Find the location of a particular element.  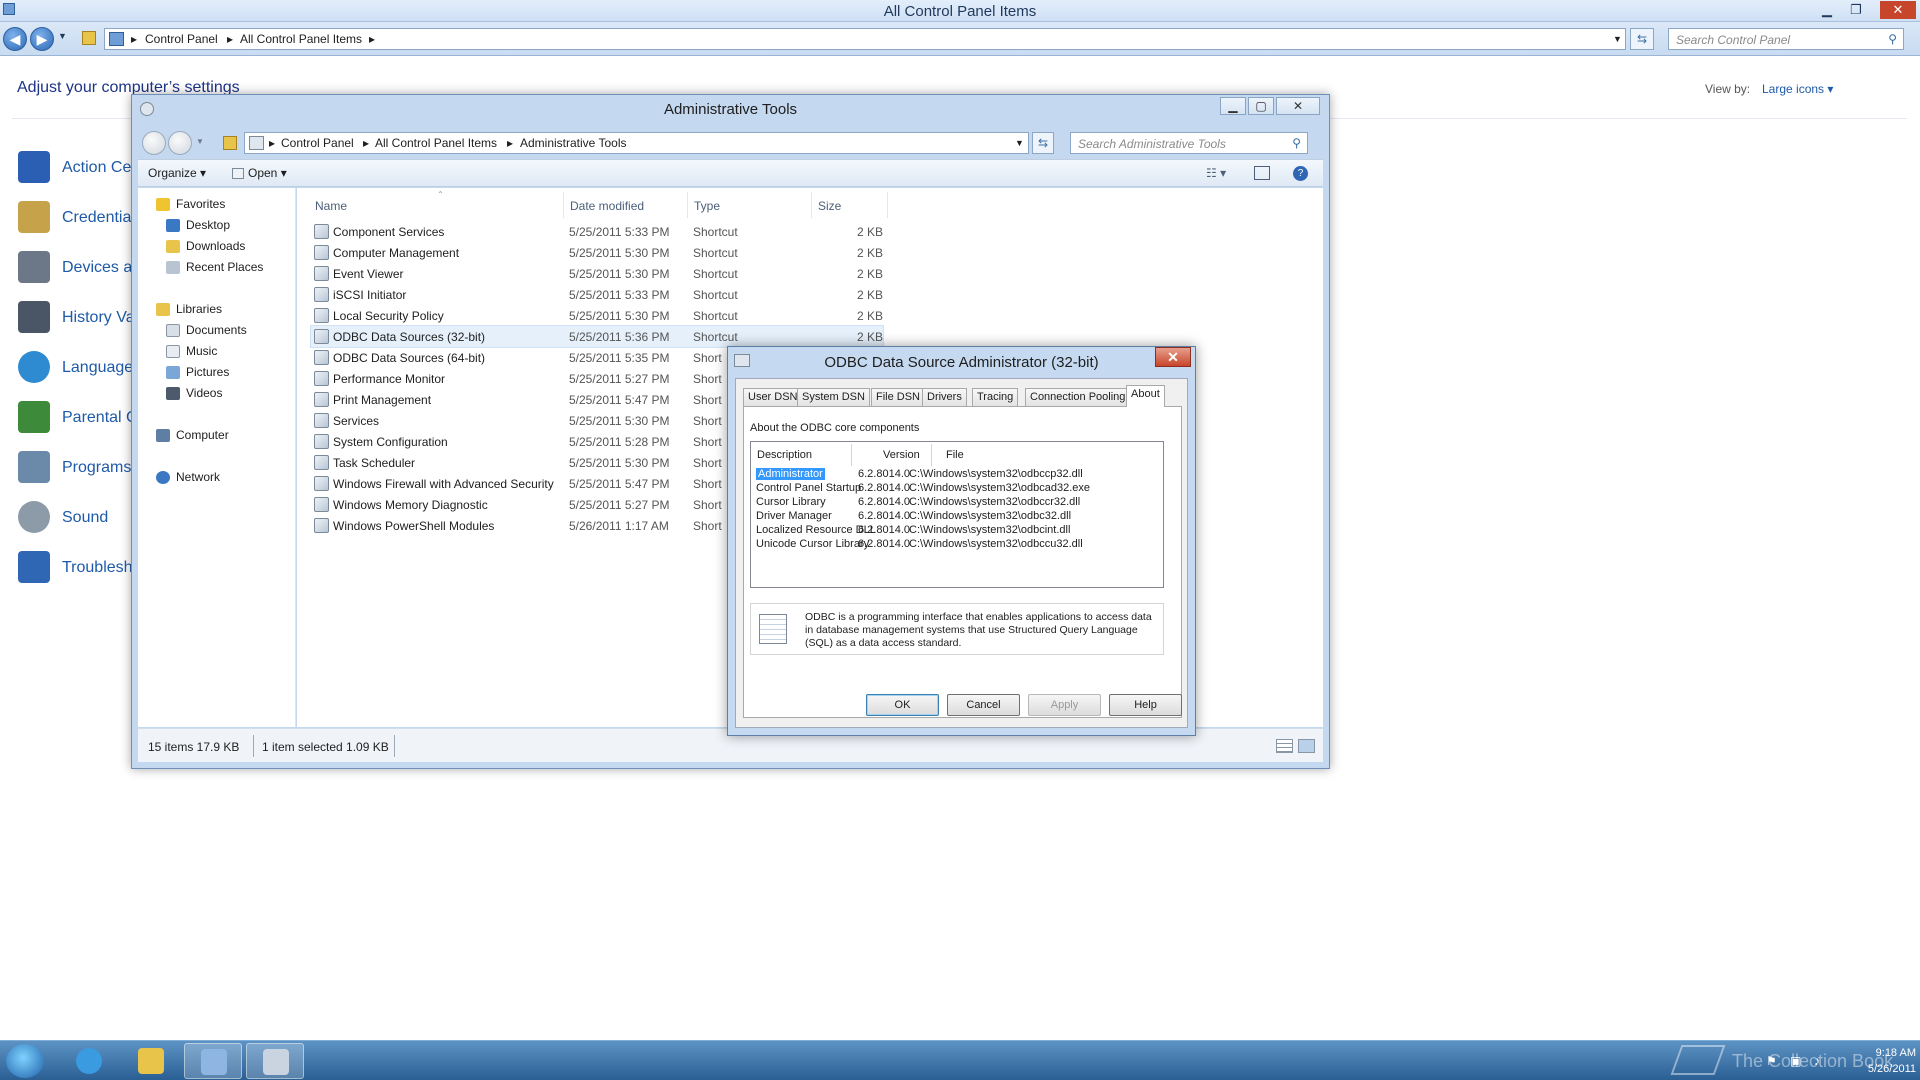

help-button: Help is located at coordinates (1145, 705).